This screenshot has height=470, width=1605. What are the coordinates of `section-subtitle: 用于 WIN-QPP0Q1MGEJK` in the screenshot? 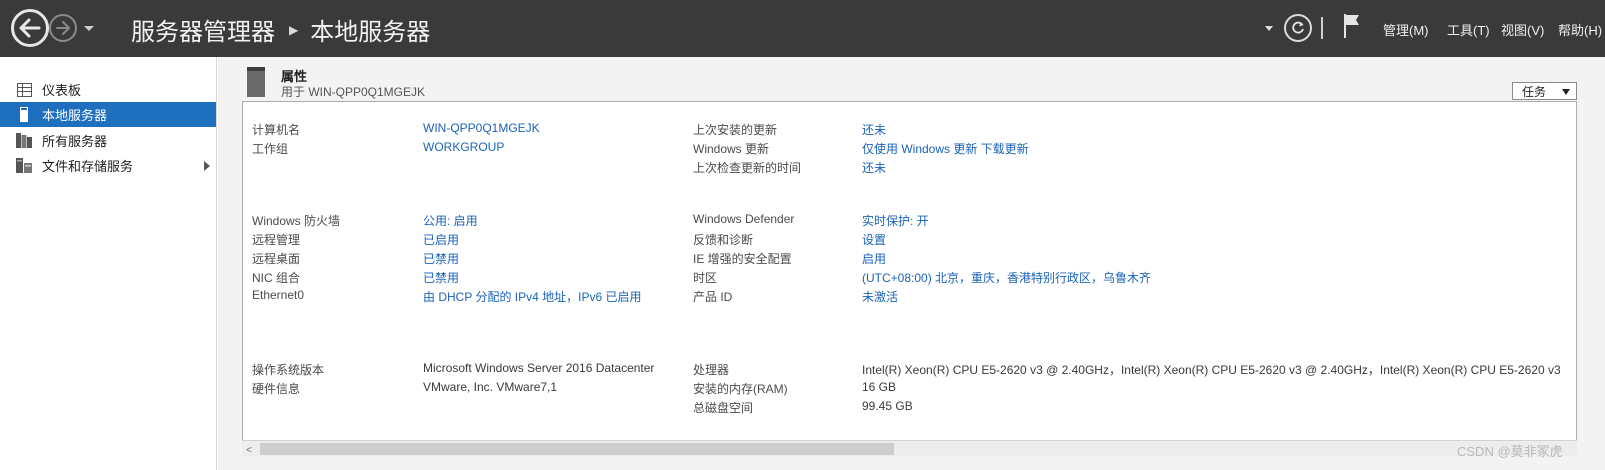 It's located at (353, 92).